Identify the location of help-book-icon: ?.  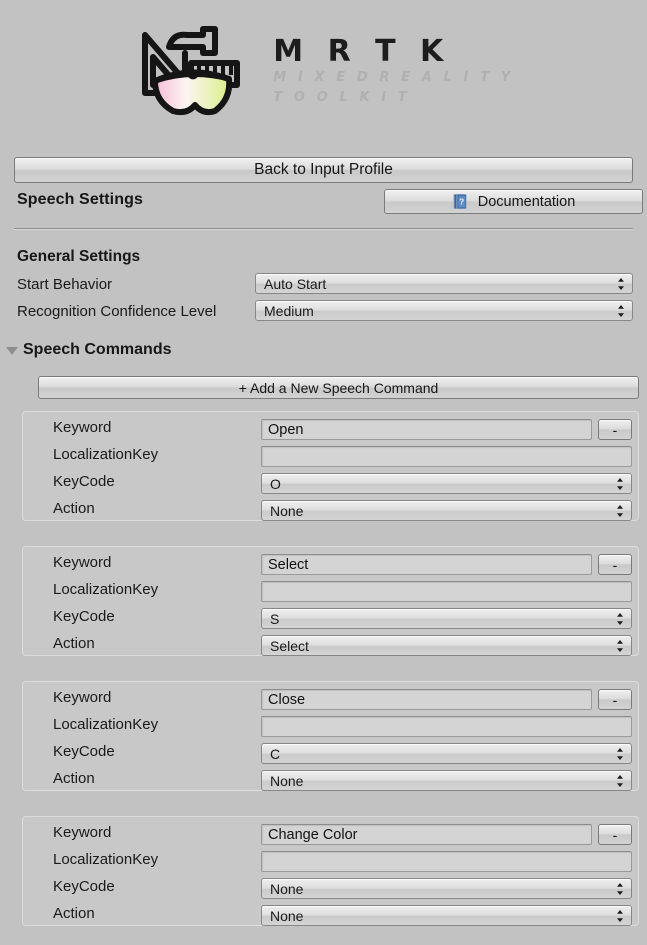
(460, 201).